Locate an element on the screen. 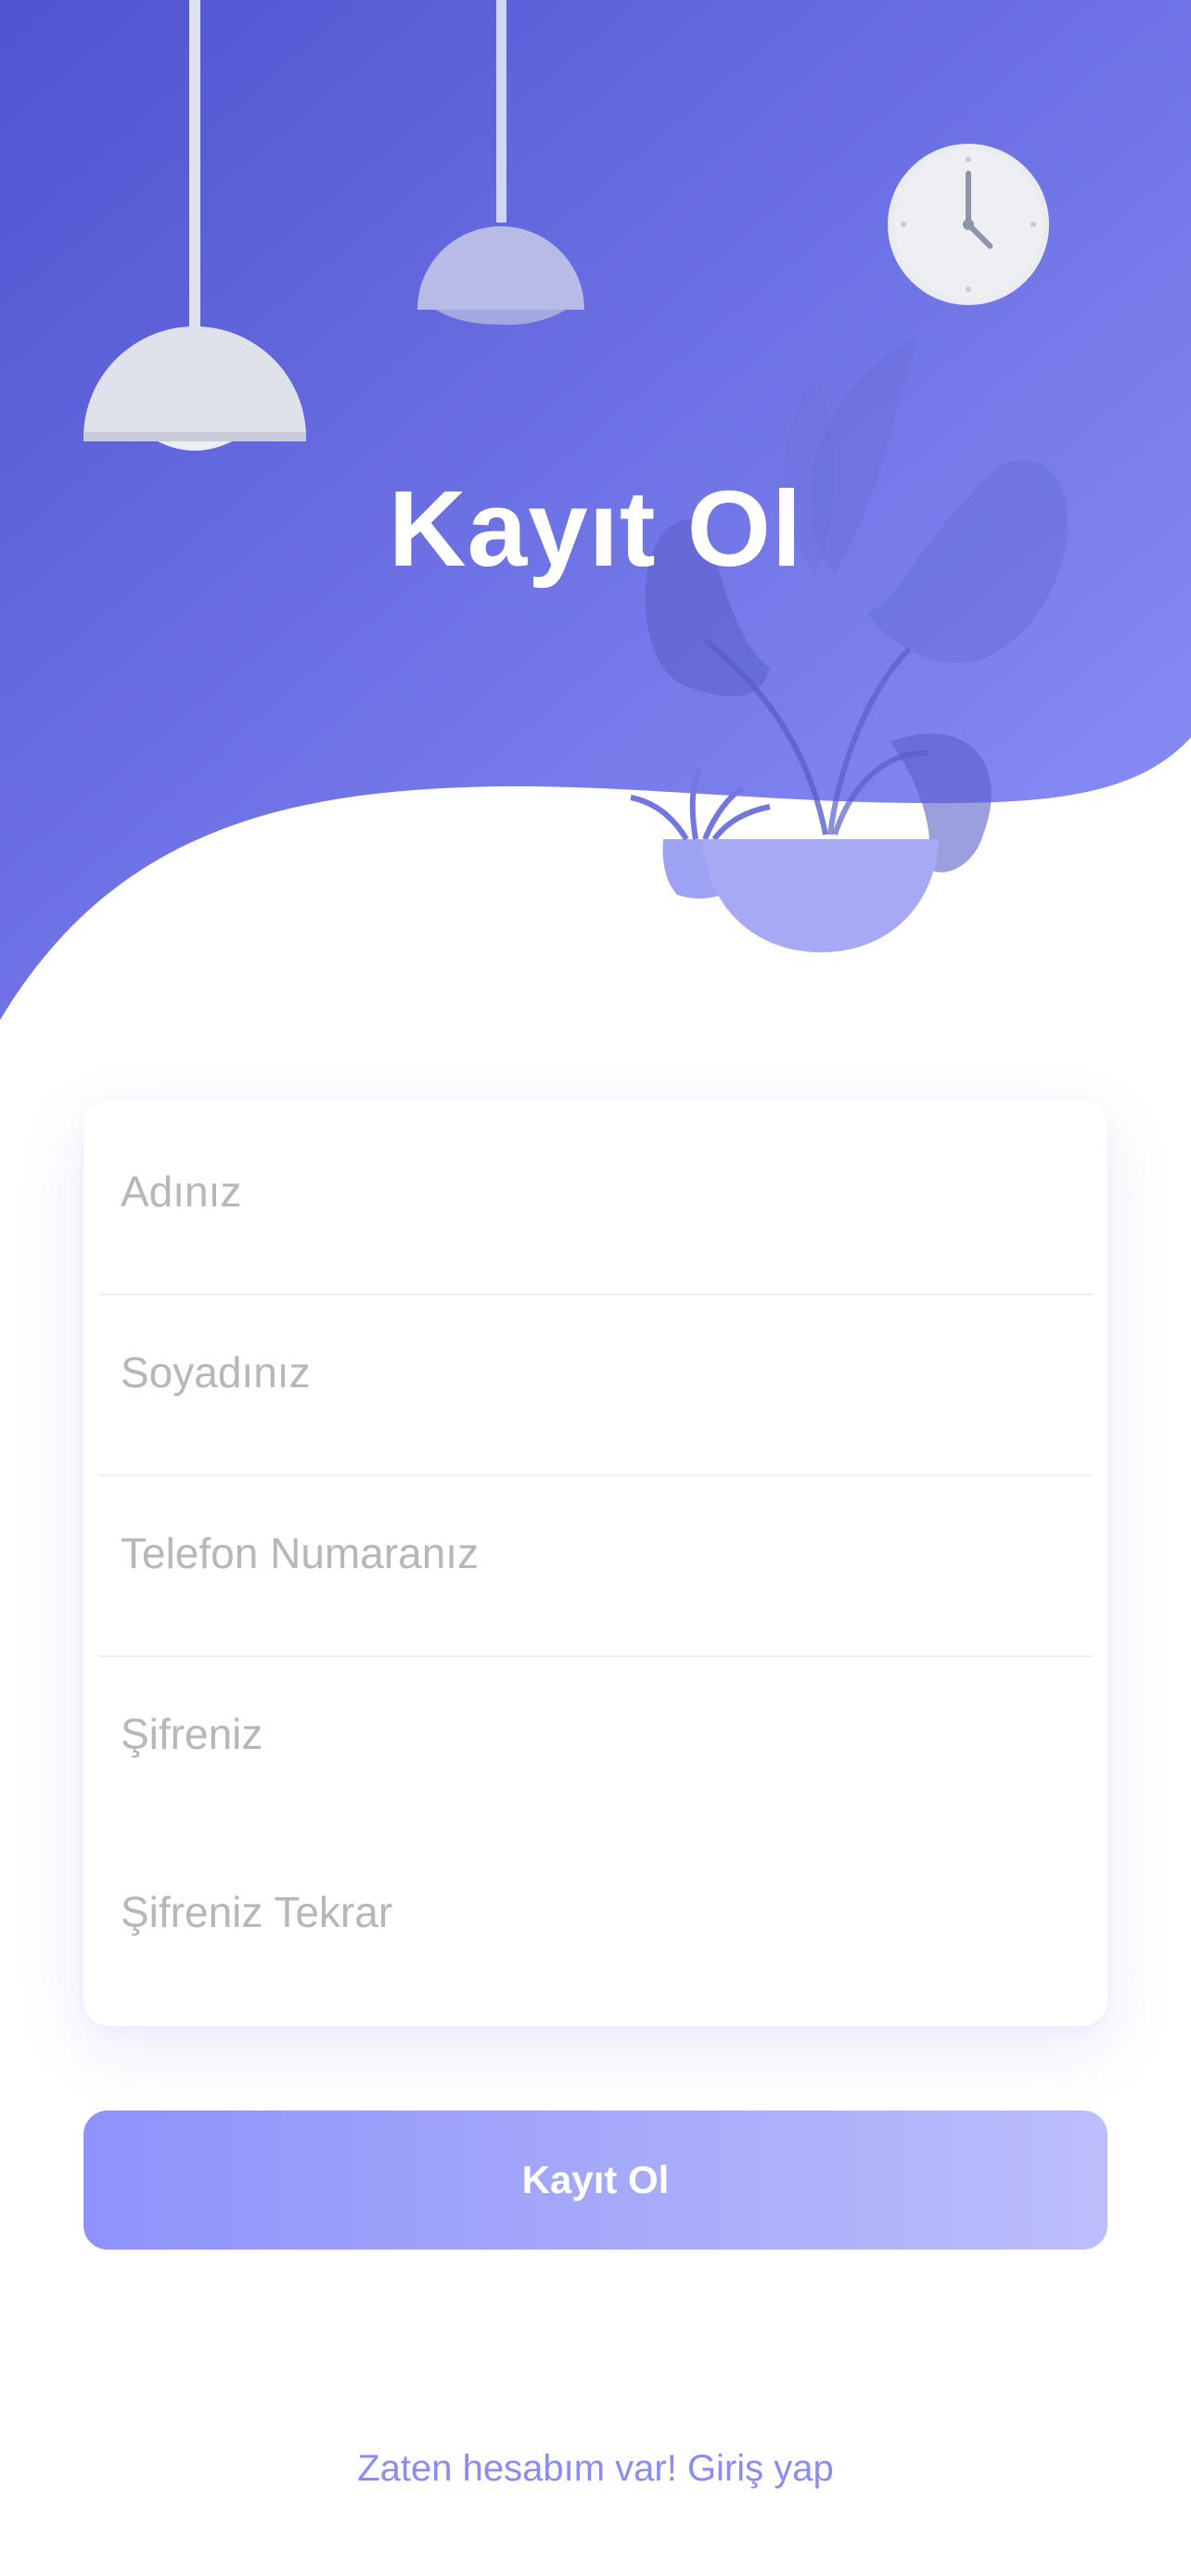 The image size is (1191, 2576). login-link: Zaten hesabım var! Giriş yap is located at coordinates (595, 2468).